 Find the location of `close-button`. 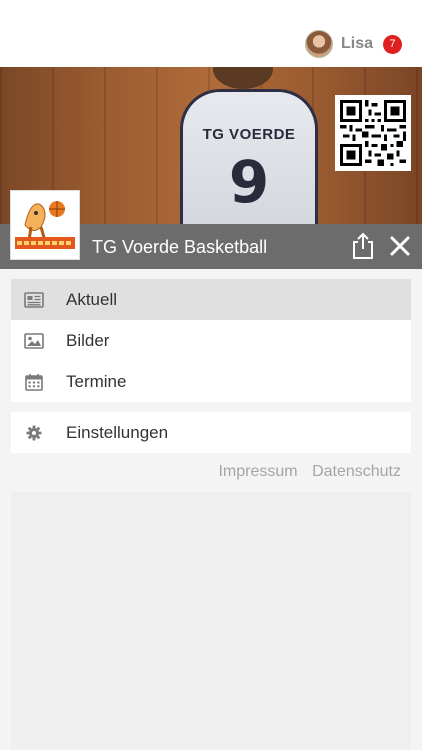

close-button is located at coordinates (400, 246).